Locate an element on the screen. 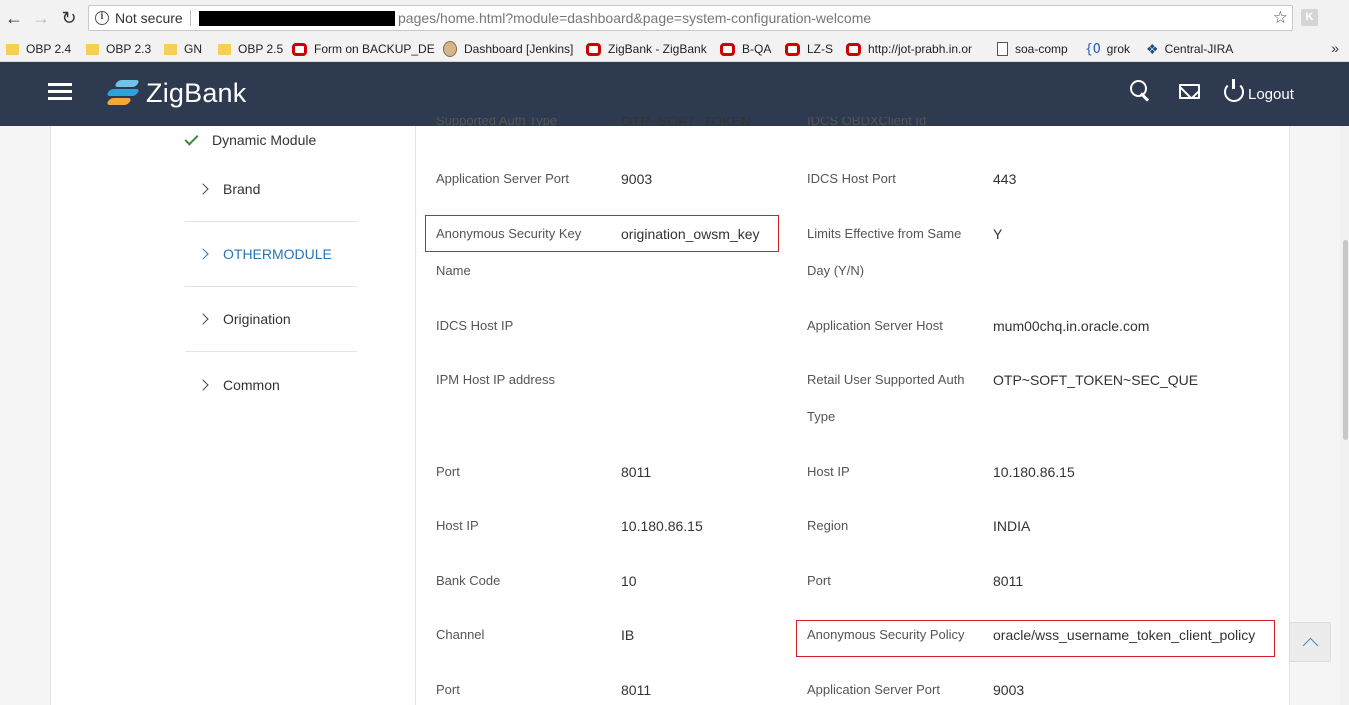 This screenshot has height=705, width=1349. bookmark-item: Dashboard [Jenkins] is located at coordinates (508, 49).